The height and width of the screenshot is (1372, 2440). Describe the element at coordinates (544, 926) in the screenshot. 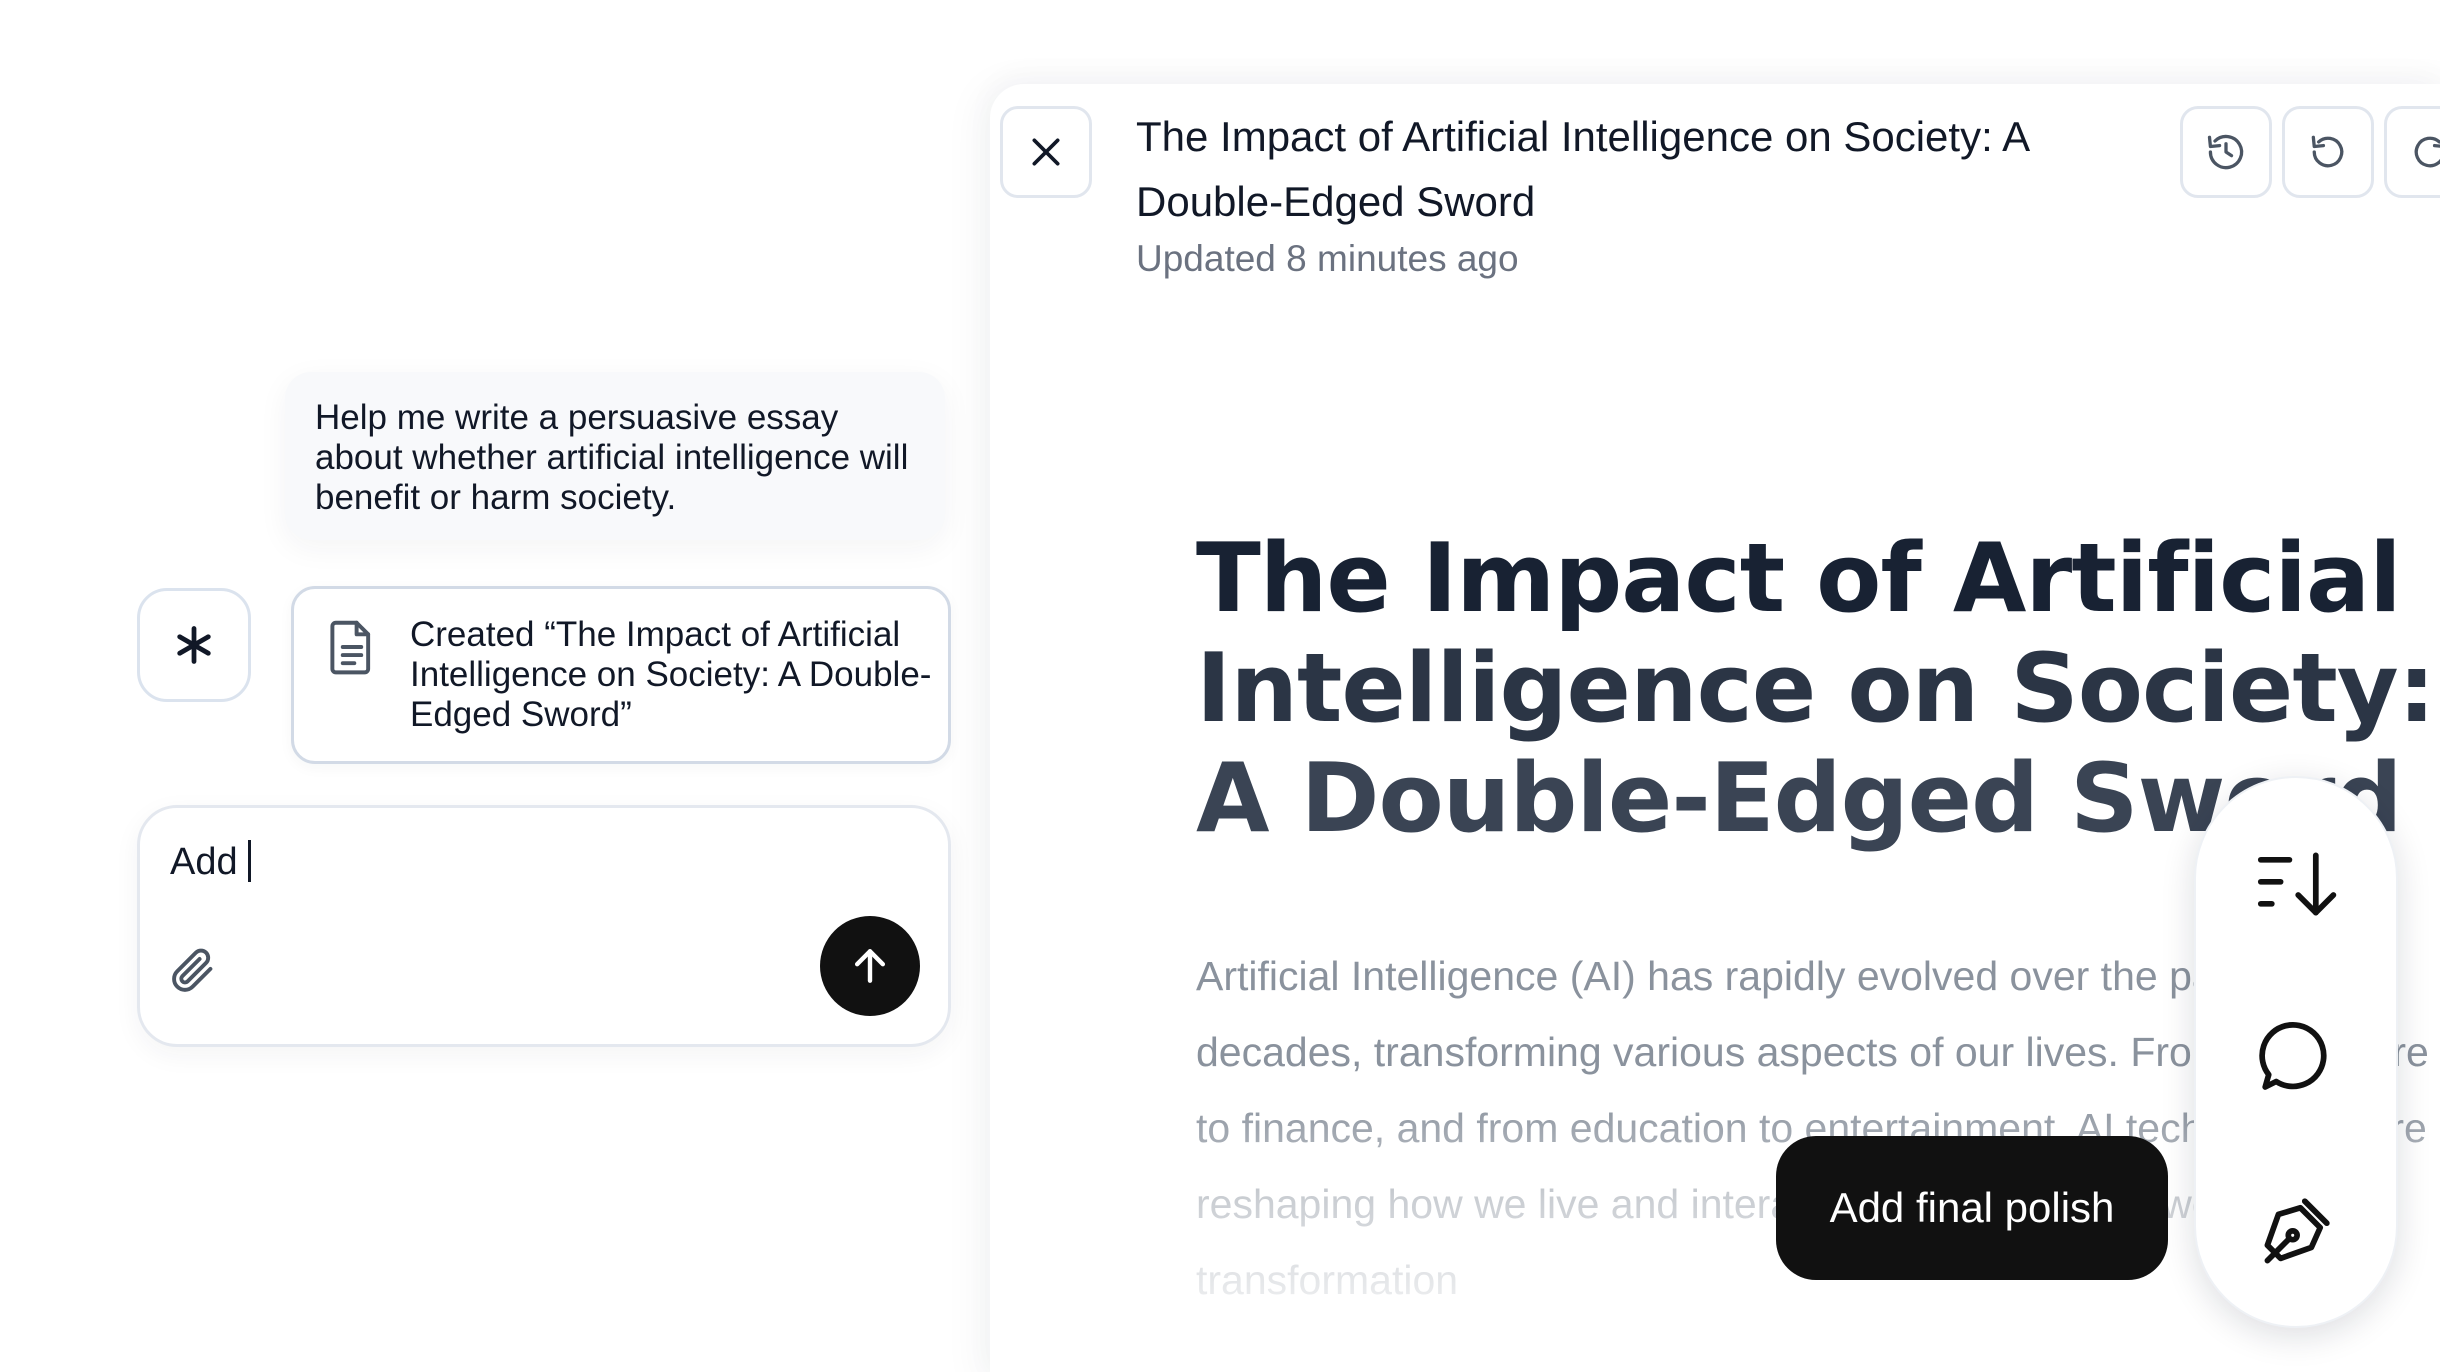

I see `message-composer: Add` at that location.